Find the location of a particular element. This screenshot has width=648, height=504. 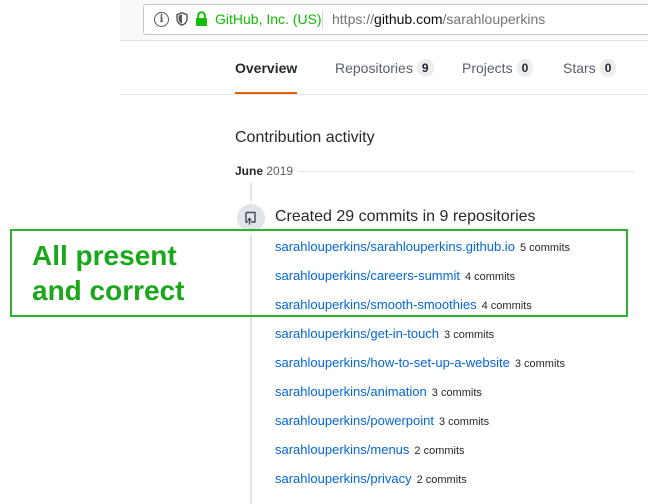

list-item: sarahlouperkins/powerpoint 3 commits is located at coordinates (422, 425).